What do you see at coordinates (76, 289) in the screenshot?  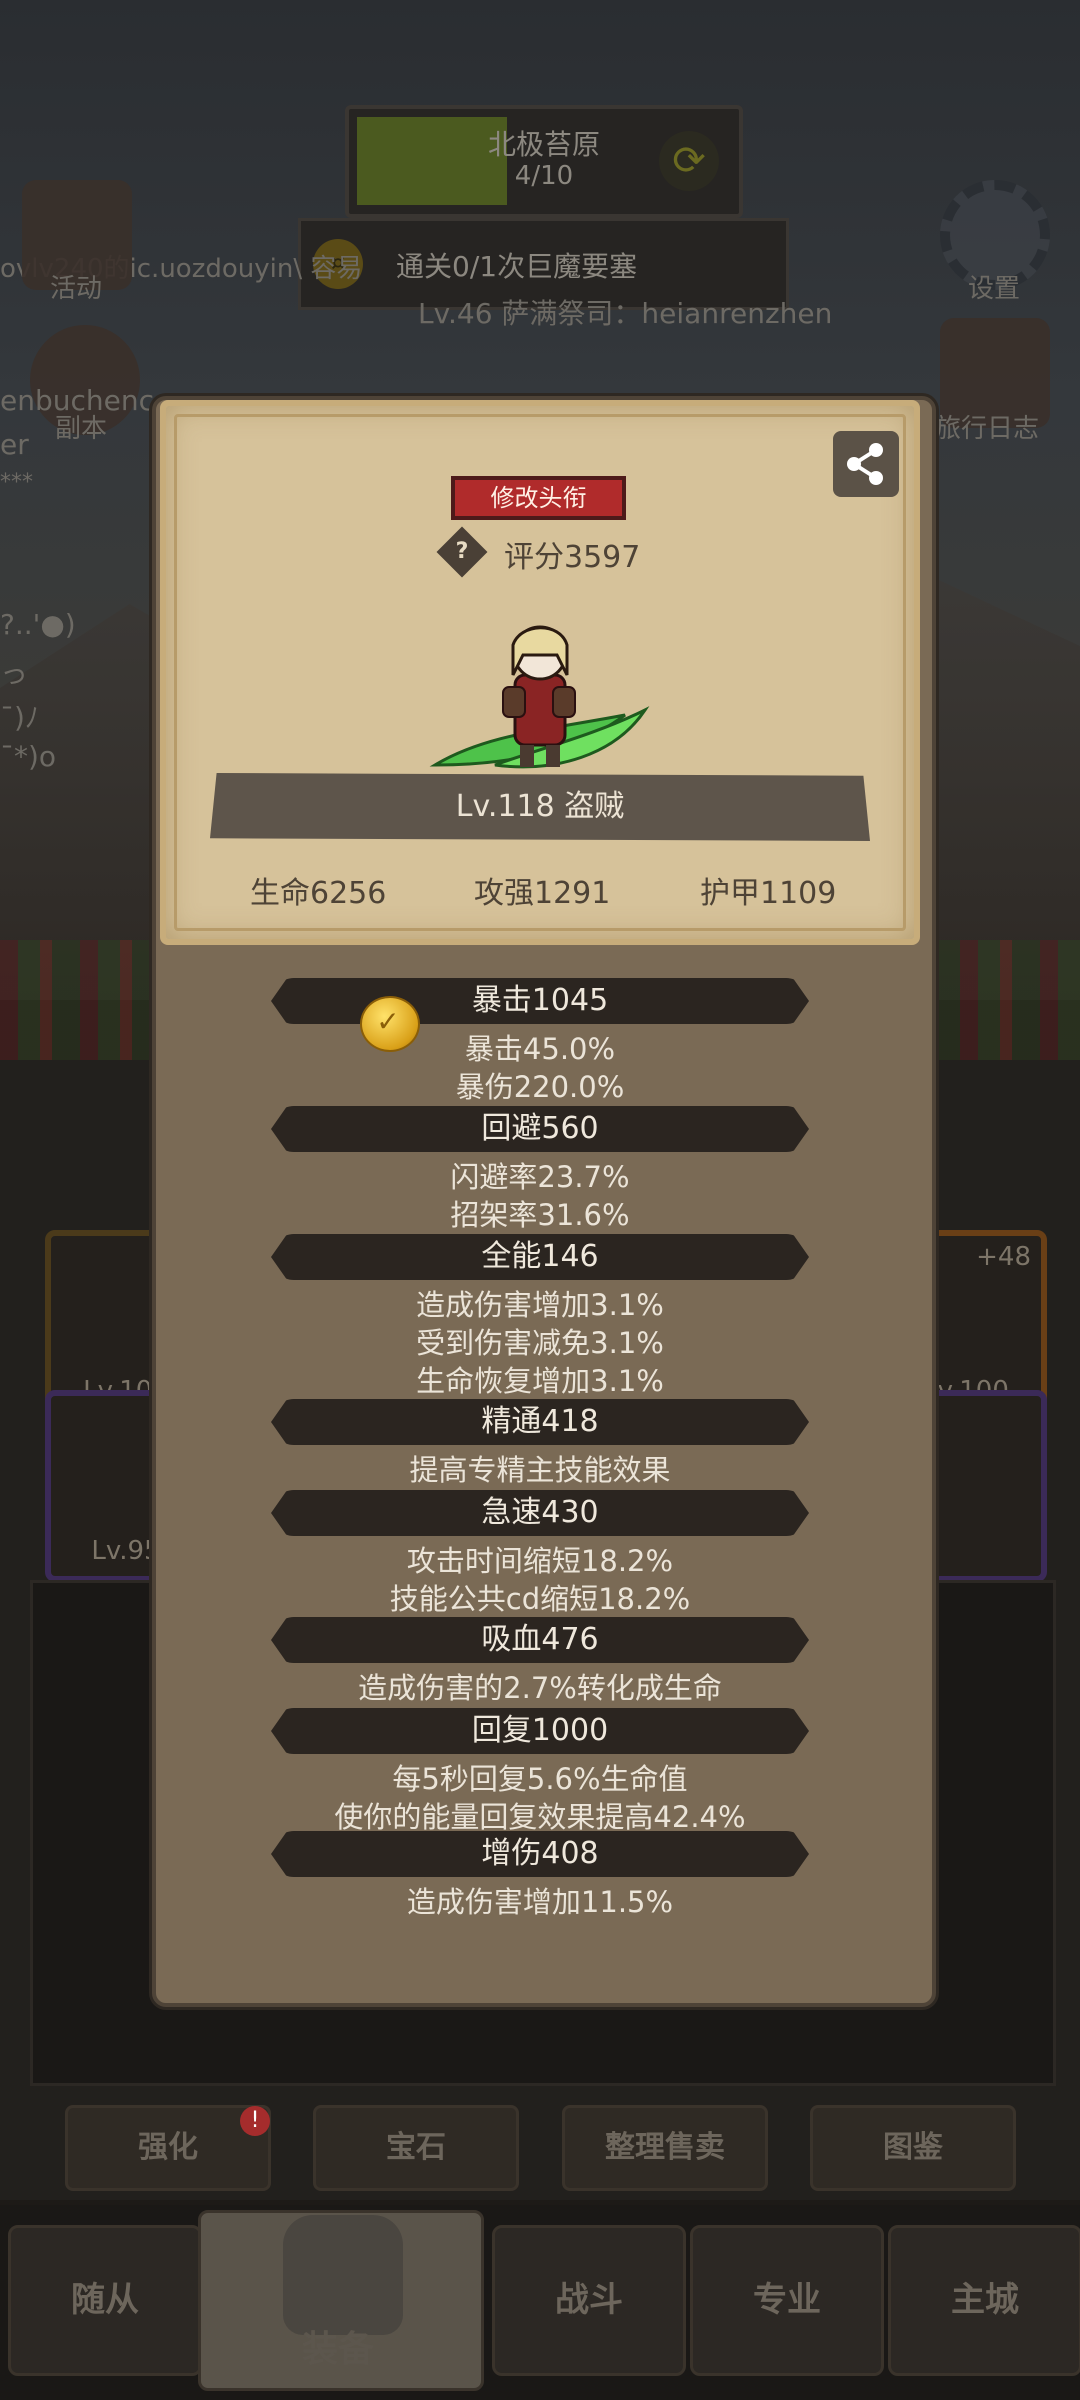 I see `activity-label: 活动` at bounding box center [76, 289].